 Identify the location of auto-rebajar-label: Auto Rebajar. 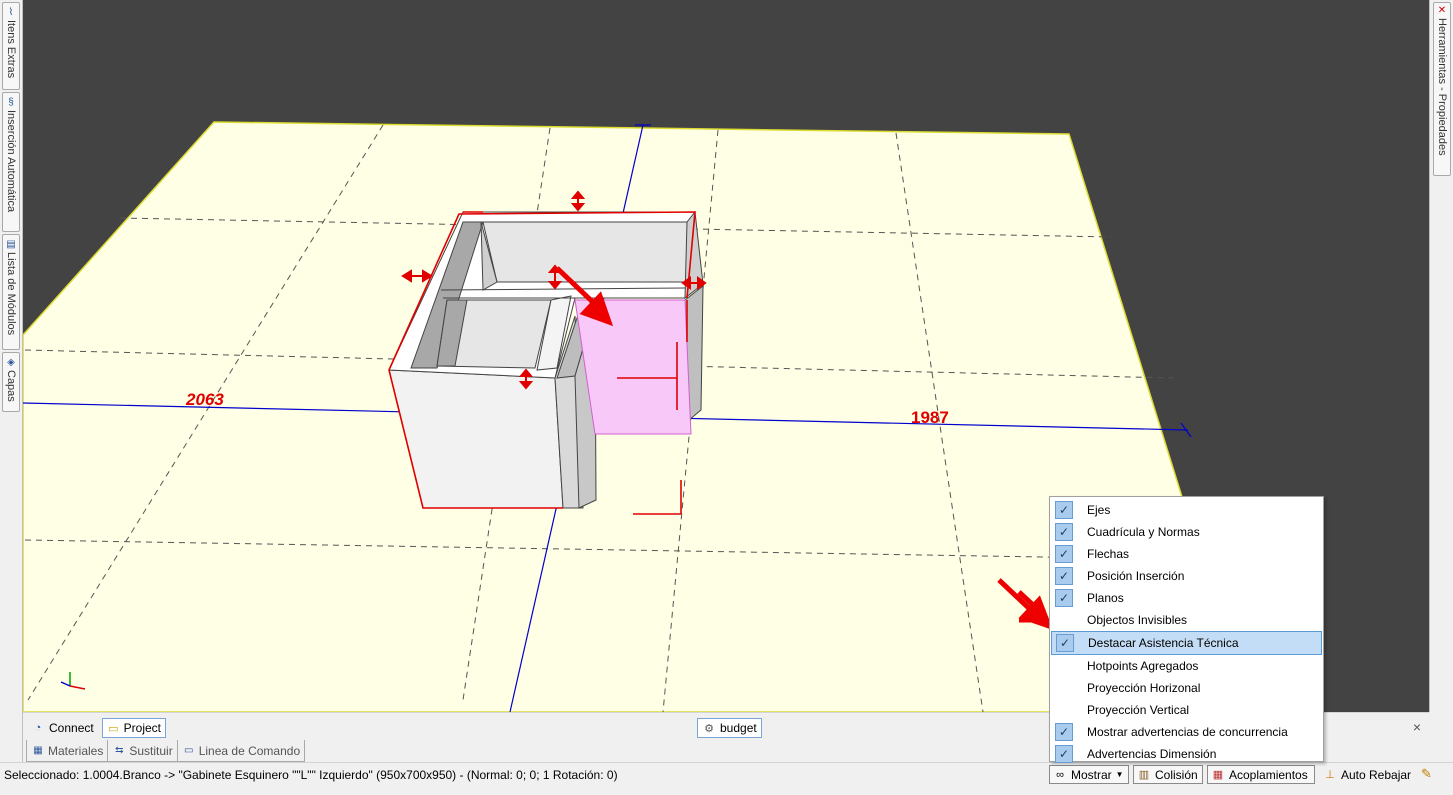
(1376, 774).